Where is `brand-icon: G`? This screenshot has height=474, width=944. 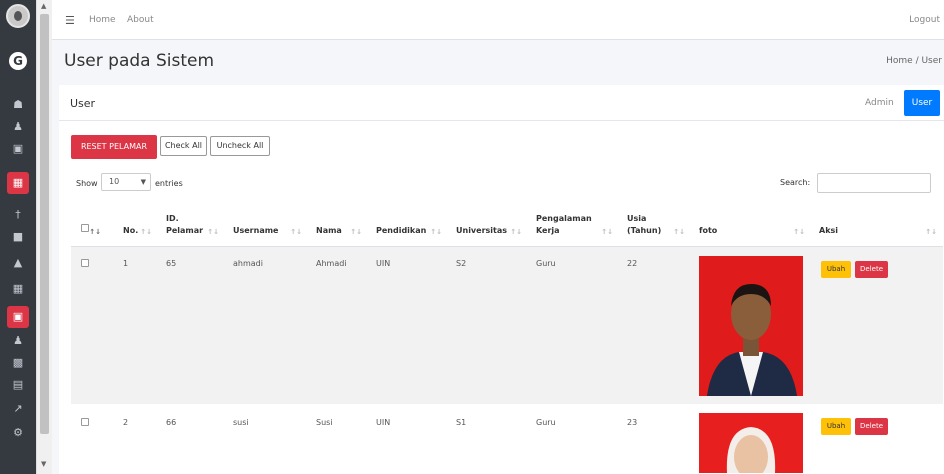
brand-icon: G is located at coordinates (18, 61).